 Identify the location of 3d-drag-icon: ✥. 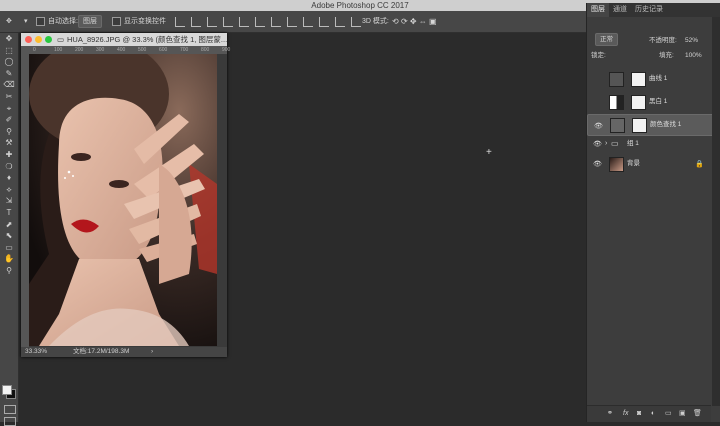
(413, 21).